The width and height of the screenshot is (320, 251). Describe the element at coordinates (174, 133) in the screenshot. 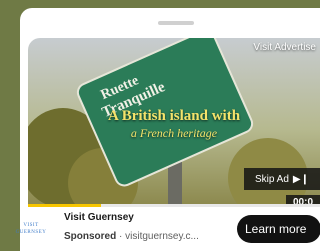

I see `ad-subheadline: a French heritage` at that location.